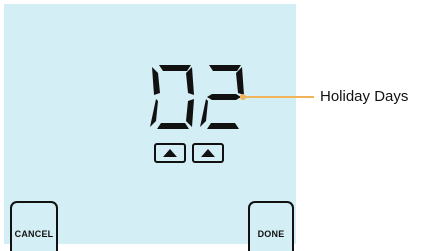 The height and width of the screenshot is (251, 424). Describe the element at coordinates (34, 226) in the screenshot. I see `cancel-button: CANCEL` at that location.